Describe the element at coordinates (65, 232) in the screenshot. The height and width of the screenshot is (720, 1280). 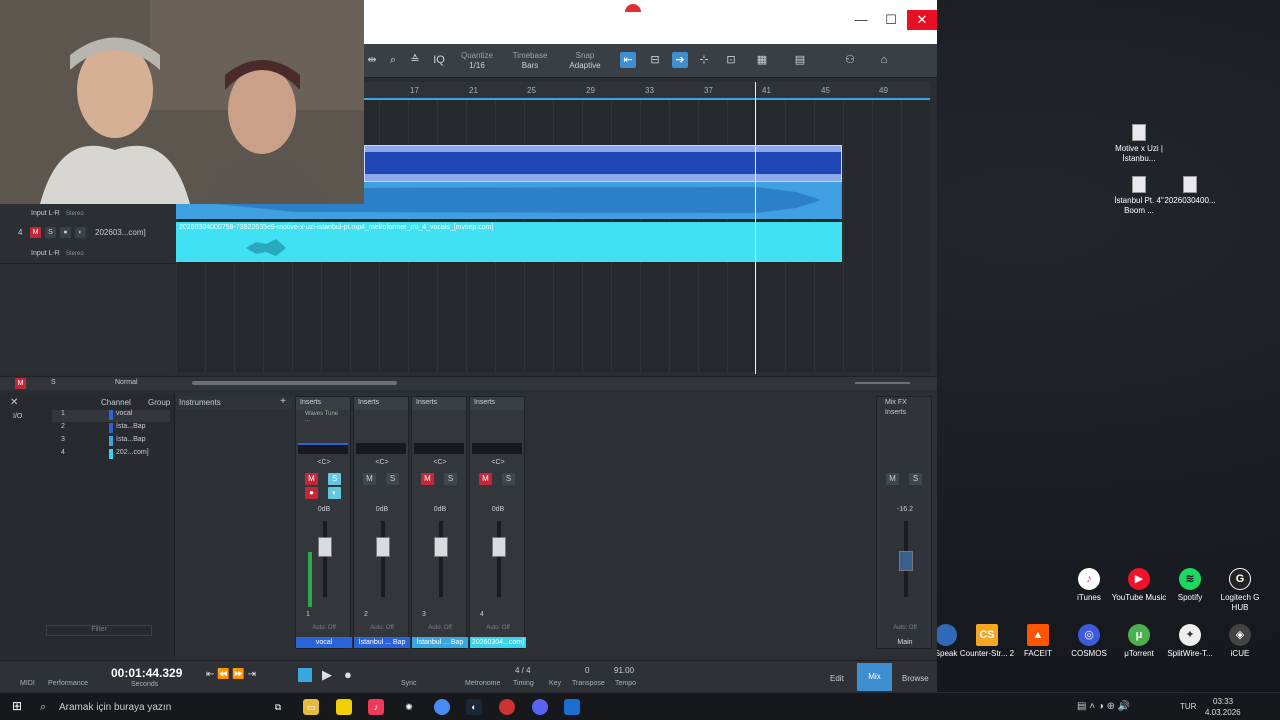
I see `record-arm-button: ●` at that location.